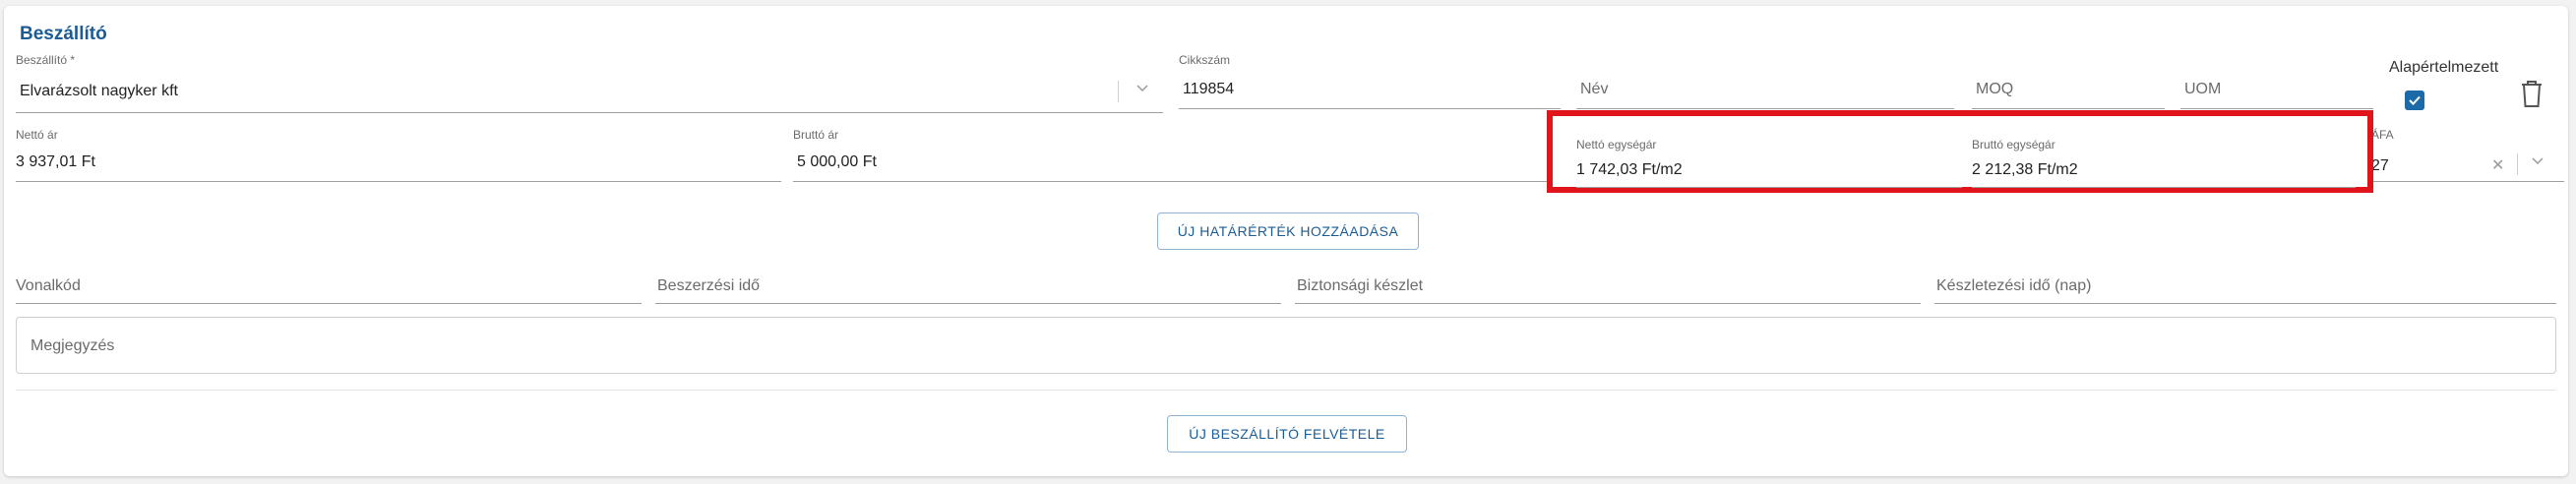 The height and width of the screenshot is (484, 2576). What do you see at coordinates (1995, 89) in the screenshot?
I see `moq-placeholder: MOQ` at bounding box center [1995, 89].